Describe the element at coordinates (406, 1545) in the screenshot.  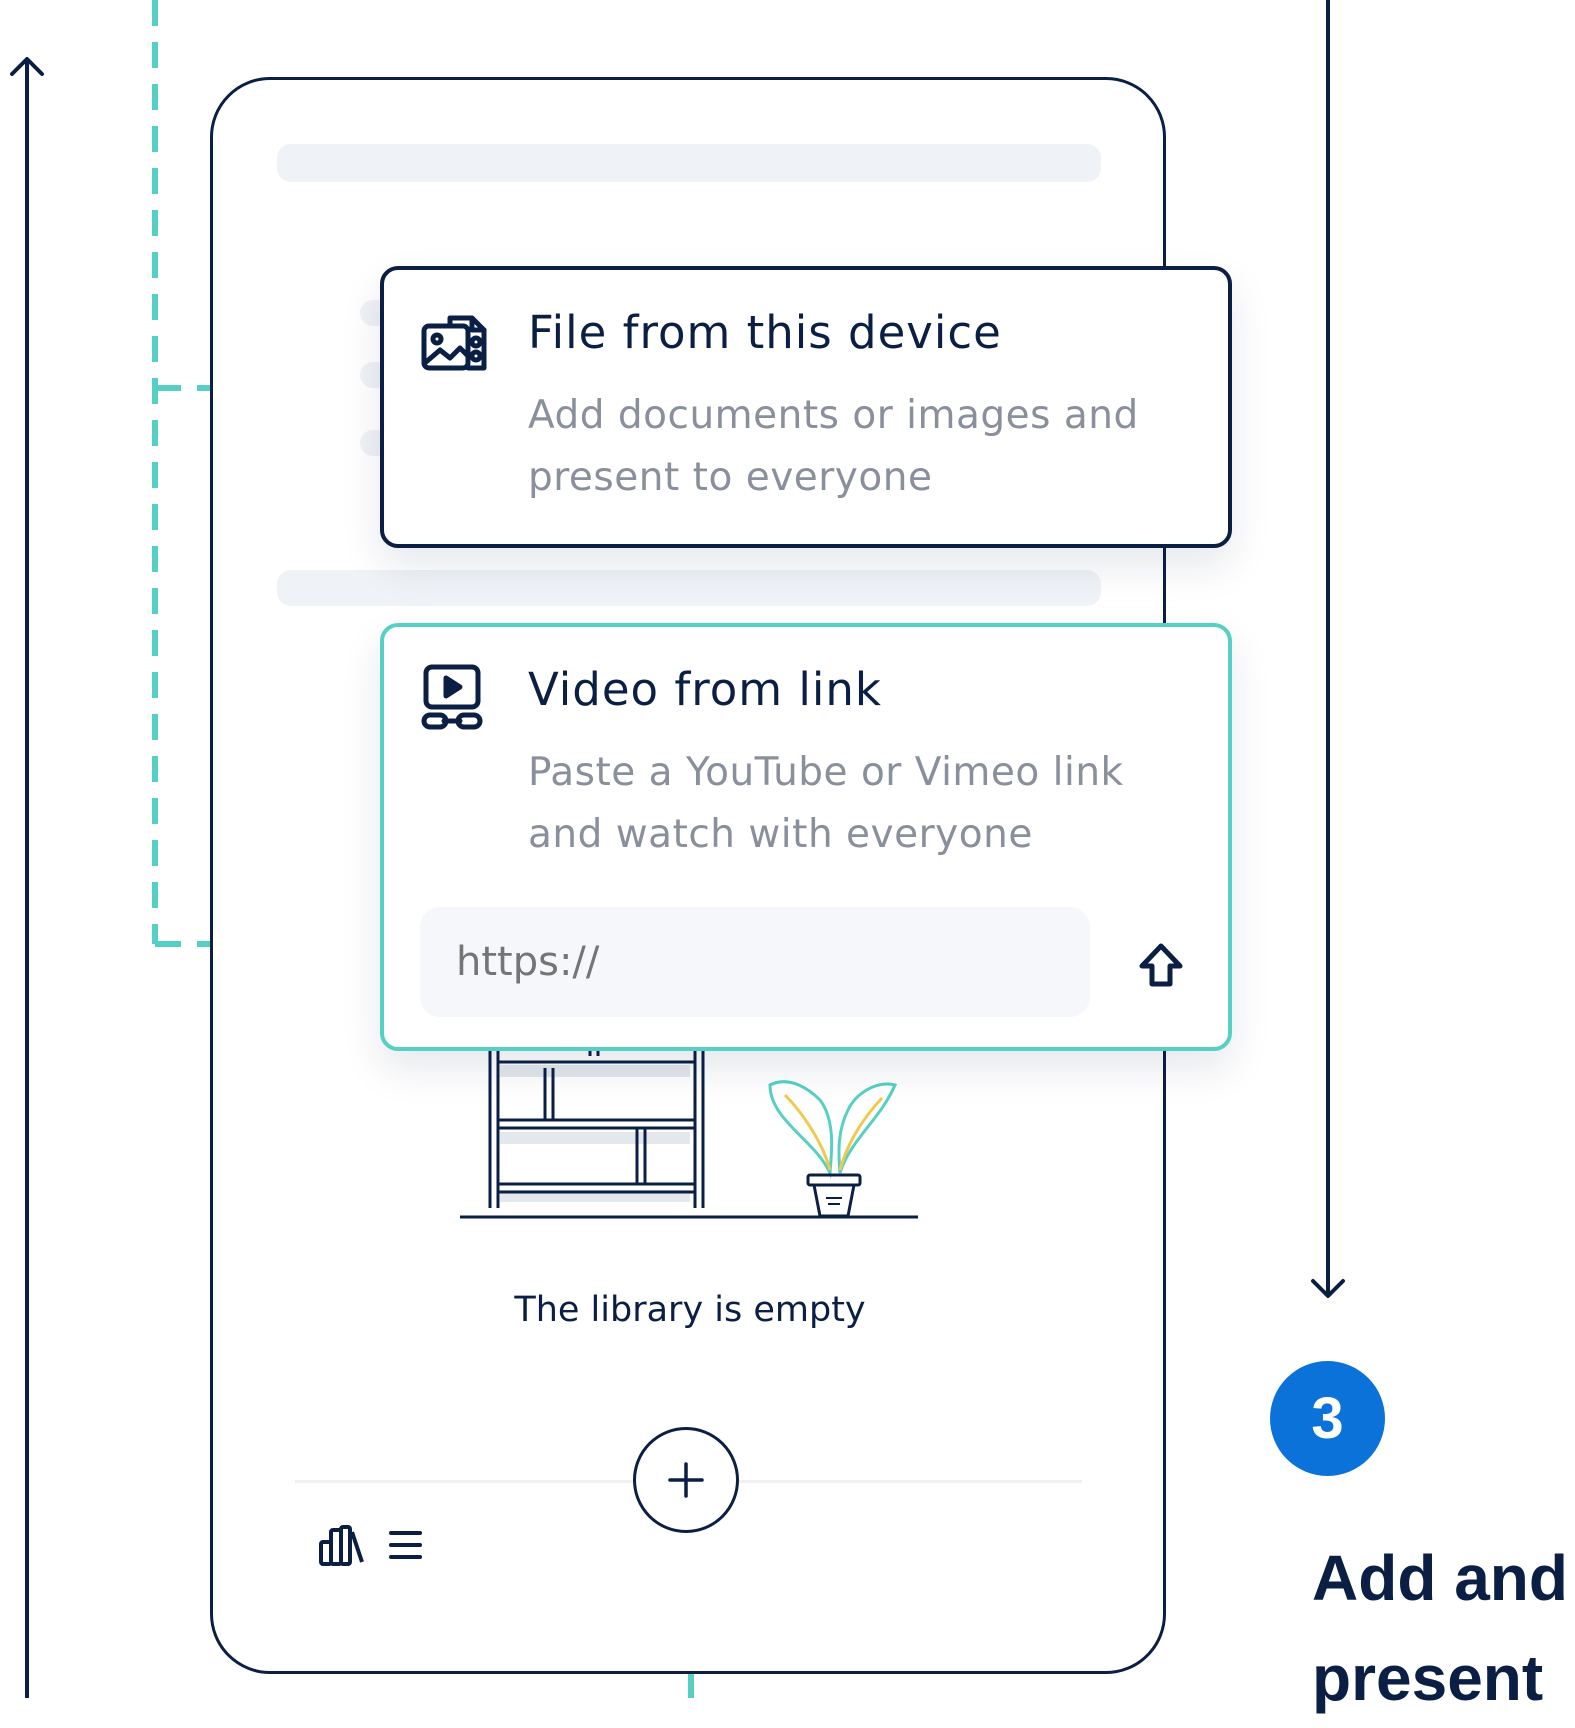
I see `menu-icon` at that location.